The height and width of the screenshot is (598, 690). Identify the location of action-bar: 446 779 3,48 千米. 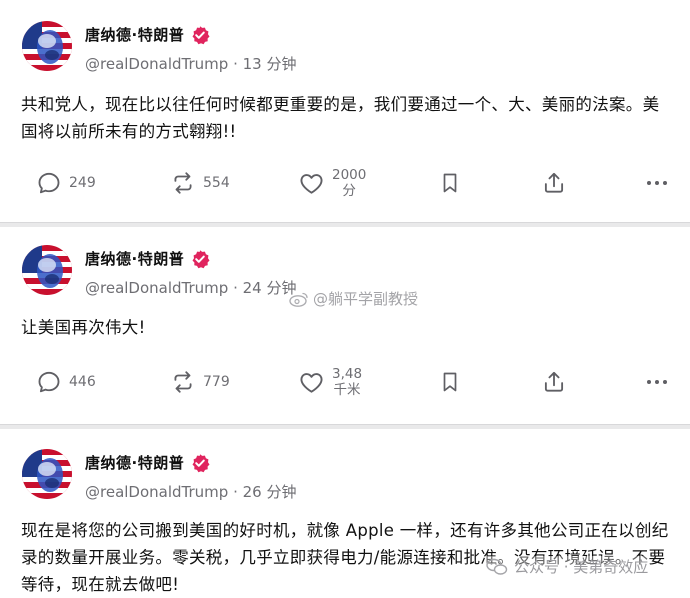
(345, 382).